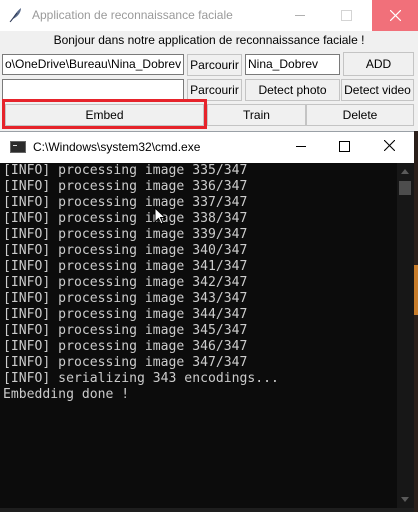 Image resolution: width=418 pixels, height=512 pixels. I want to click on console-line: [INFO] processing image 338/347, so click(125, 218).